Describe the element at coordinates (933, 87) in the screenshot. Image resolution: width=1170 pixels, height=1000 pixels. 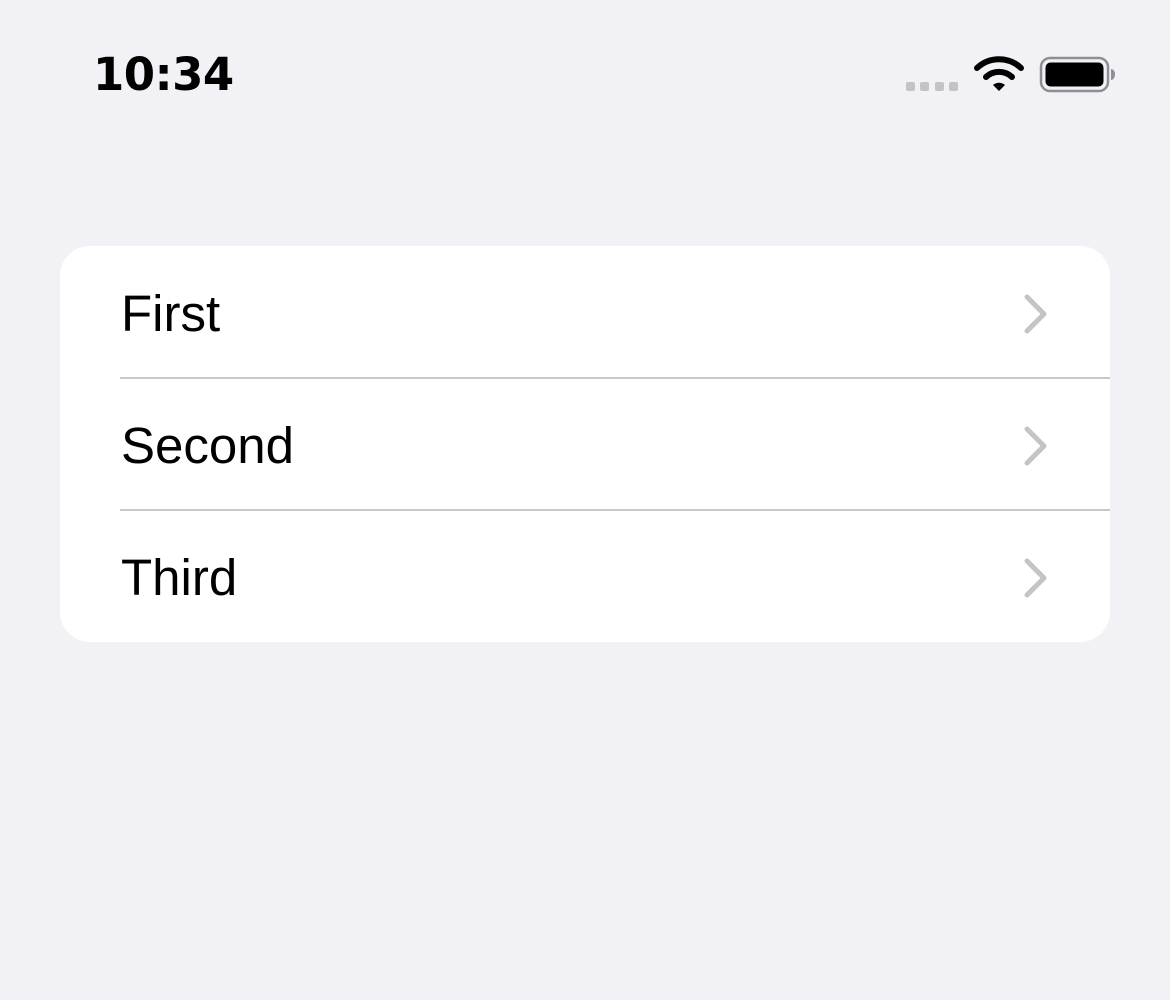
I see `cellular-signal-icon` at that location.